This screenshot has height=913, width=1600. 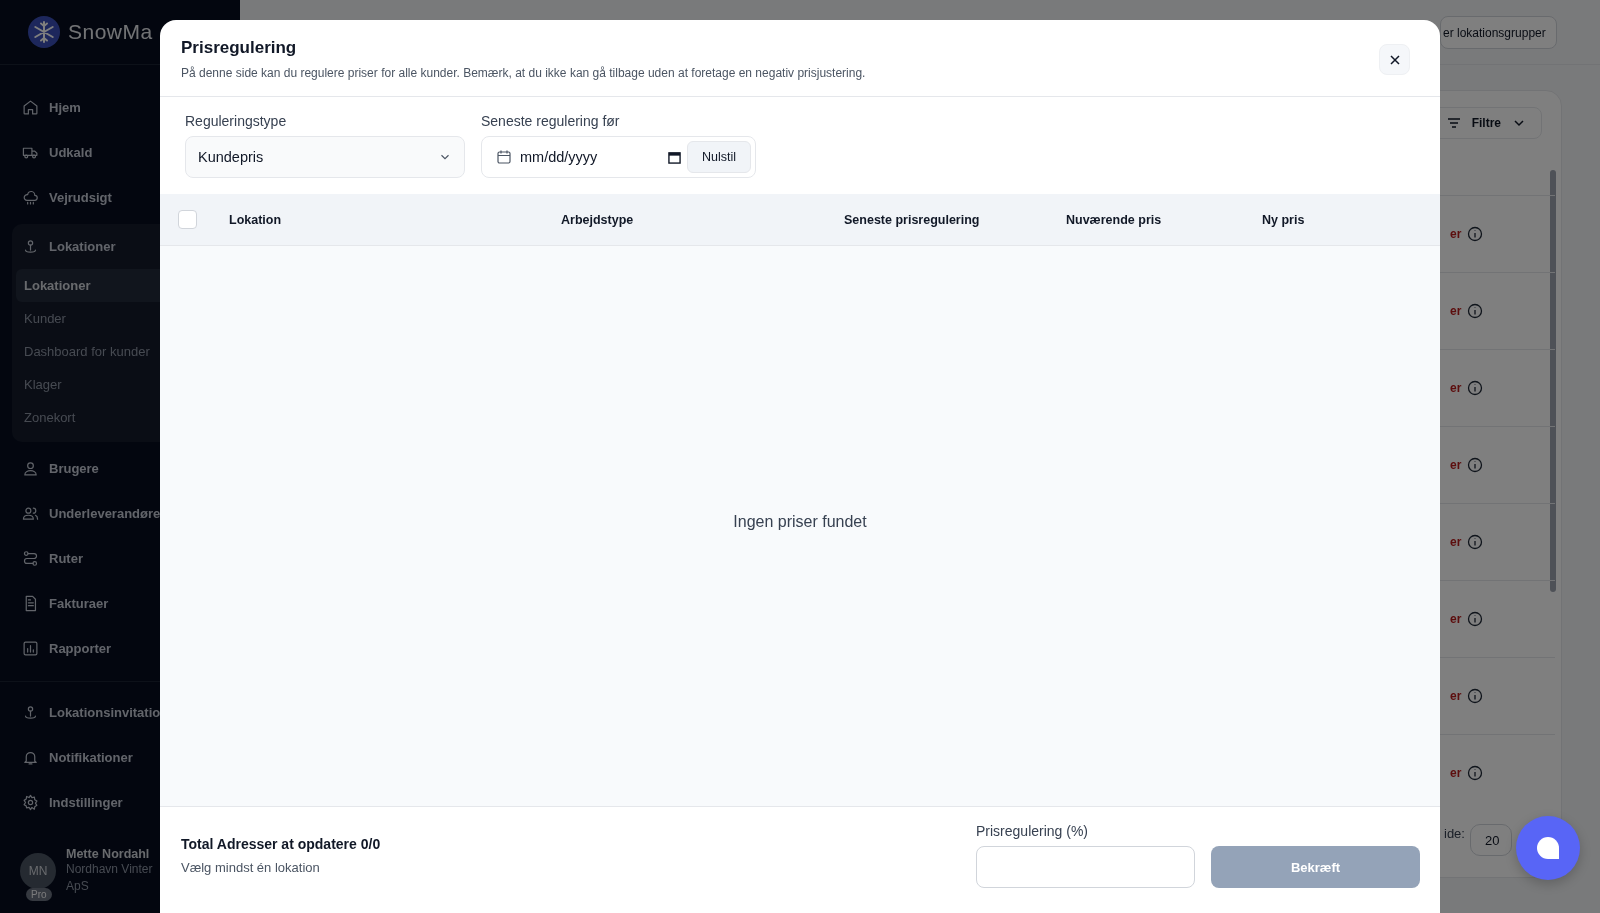 What do you see at coordinates (325, 157) in the screenshot?
I see `type-select: Kundepris` at bounding box center [325, 157].